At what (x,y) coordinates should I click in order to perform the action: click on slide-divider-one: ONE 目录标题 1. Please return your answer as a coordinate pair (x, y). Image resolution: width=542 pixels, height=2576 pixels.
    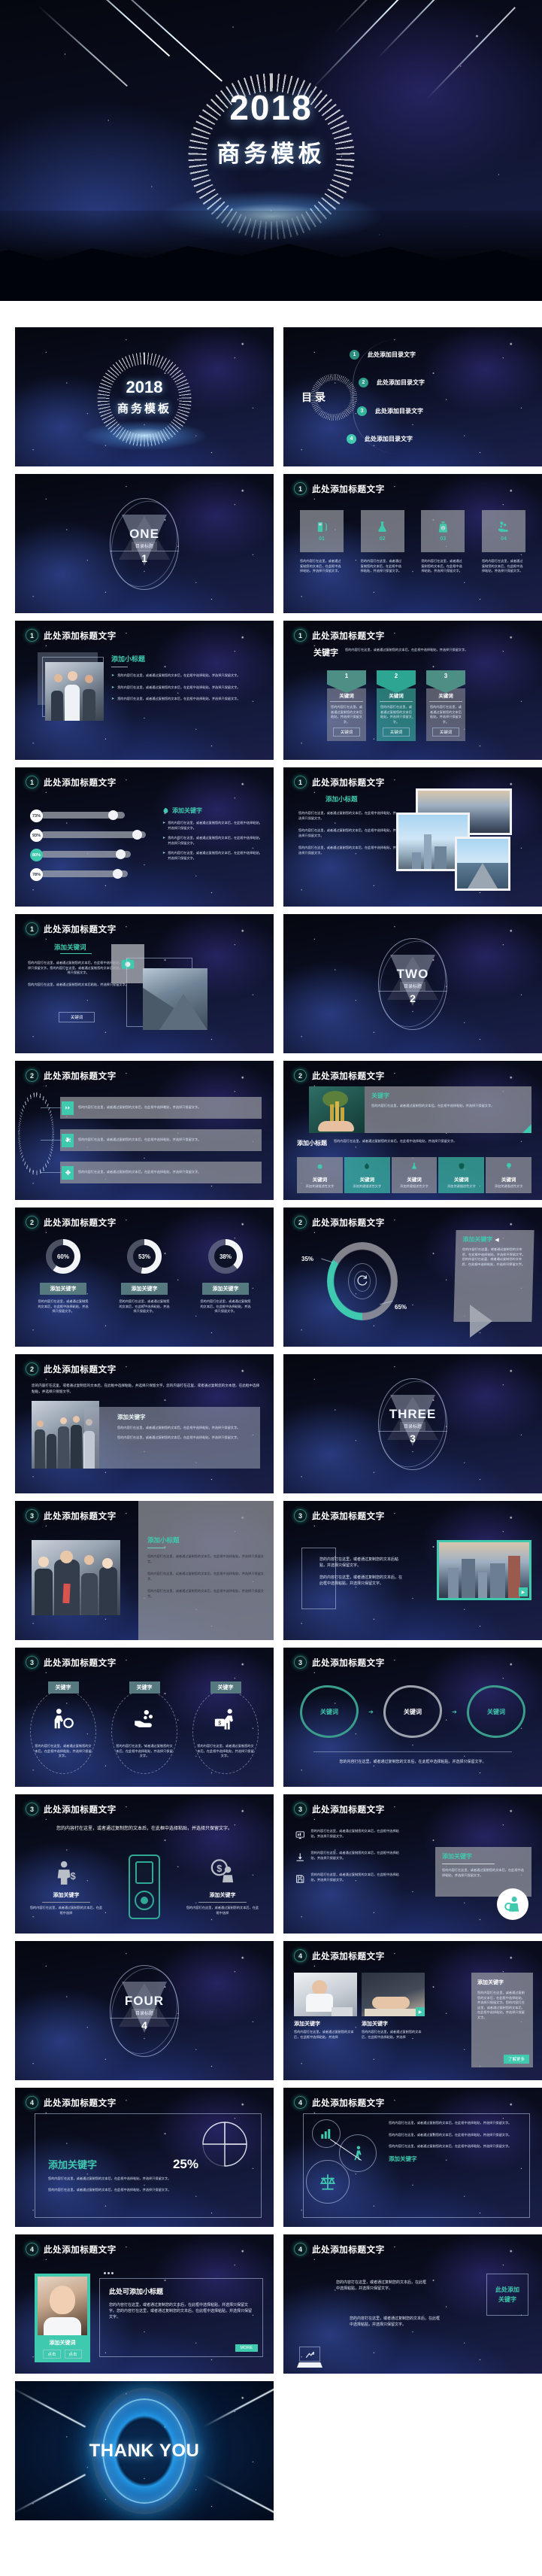
    Looking at the image, I should click on (145, 543).